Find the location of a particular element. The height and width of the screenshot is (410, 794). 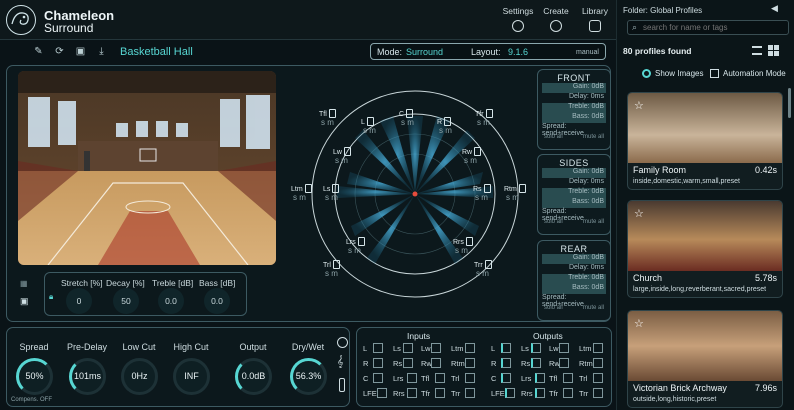

search-input is located at coordinates (713, 27).